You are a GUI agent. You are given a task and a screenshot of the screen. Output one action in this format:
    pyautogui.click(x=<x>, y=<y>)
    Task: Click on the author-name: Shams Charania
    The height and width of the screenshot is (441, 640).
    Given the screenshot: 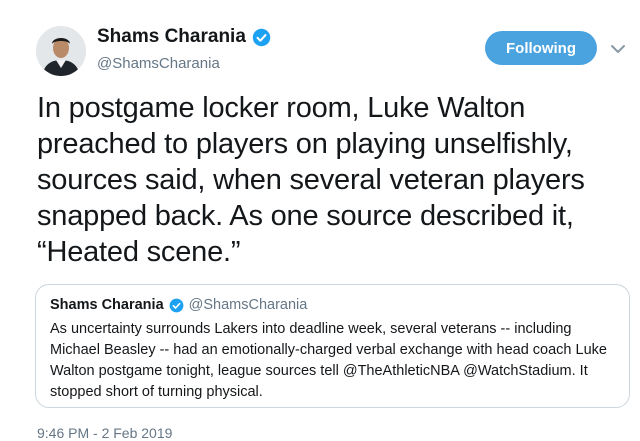 What is the action you would take?
    pyautogui.click(x=184, y=37)
    